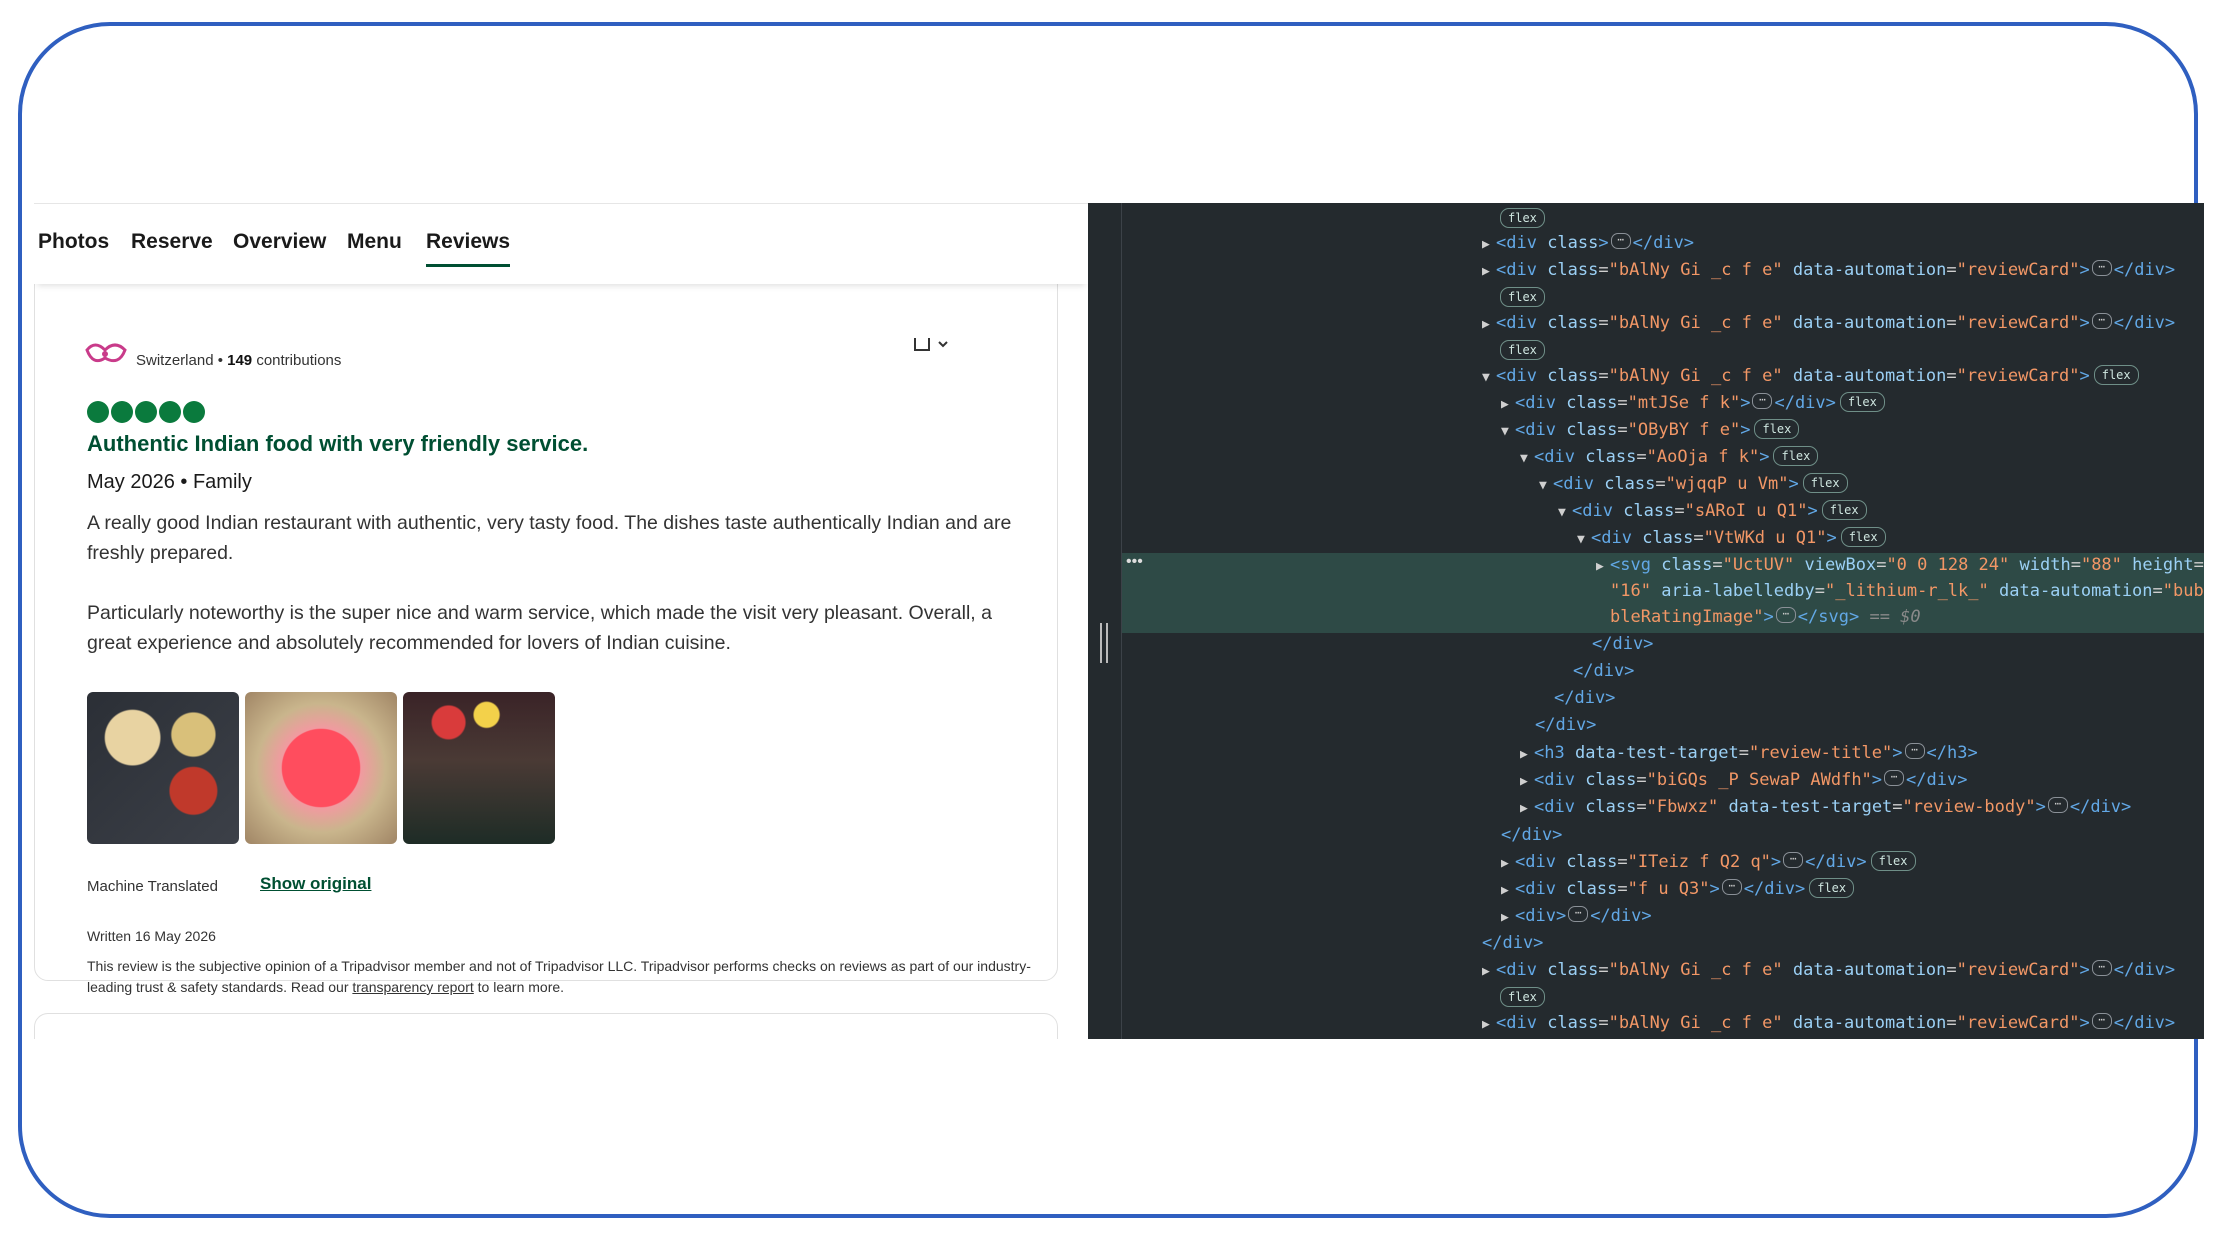 This screenshot has width=2223, height=1240. What do you see at coordinates (169, 482) in the screenshot?
I see `visit-date-type: May 2026 • Family` at bounding box center [169, 482].